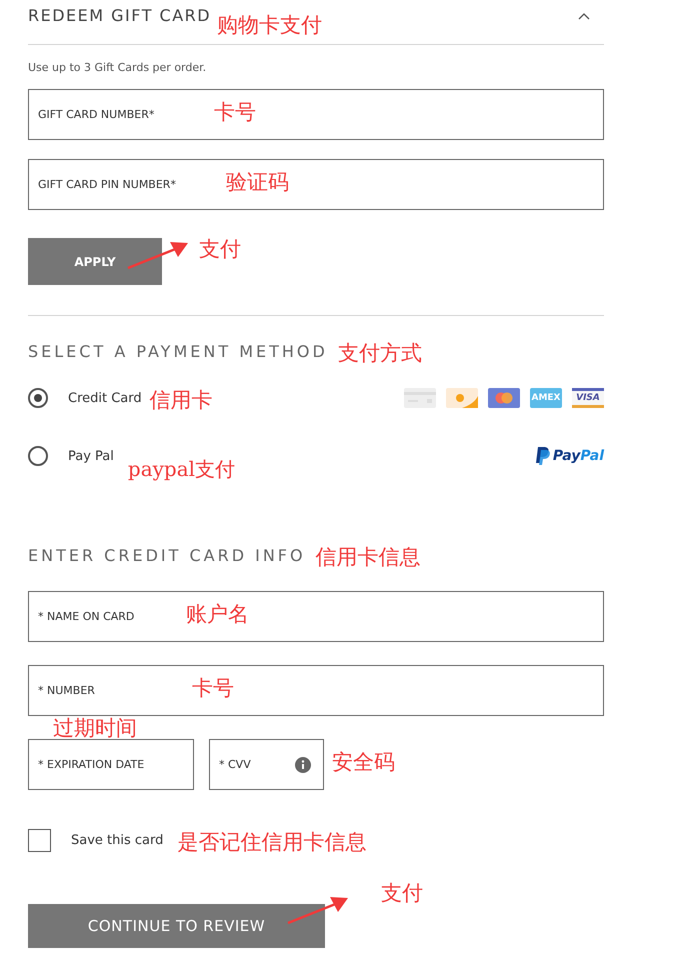 This screenshot has height=953, width=686. I want to click on annotation-note: 支付方式, so click(380, 354).